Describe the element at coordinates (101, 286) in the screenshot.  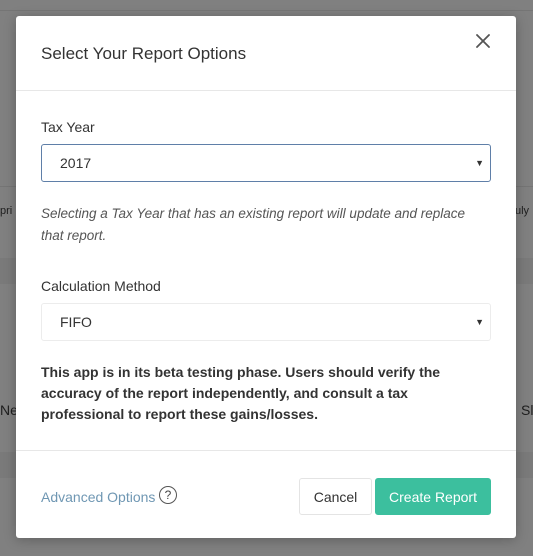
I see `calculation-method-label: Calculation Method` at that location.